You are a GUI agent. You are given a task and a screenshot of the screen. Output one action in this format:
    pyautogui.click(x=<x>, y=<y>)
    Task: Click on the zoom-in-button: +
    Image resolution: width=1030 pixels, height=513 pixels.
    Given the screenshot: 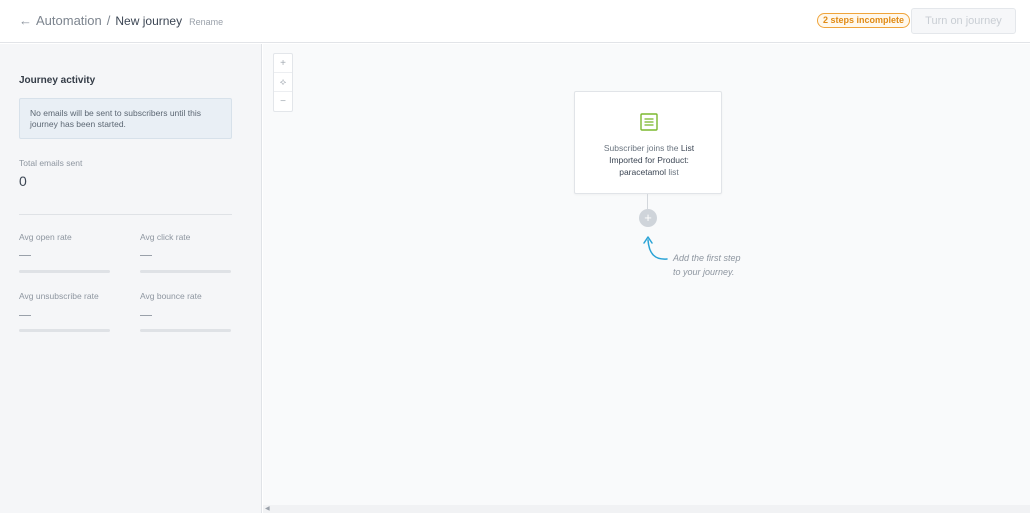 What is the action you would take?
    pyautogui.click(x=283, y=63)
    